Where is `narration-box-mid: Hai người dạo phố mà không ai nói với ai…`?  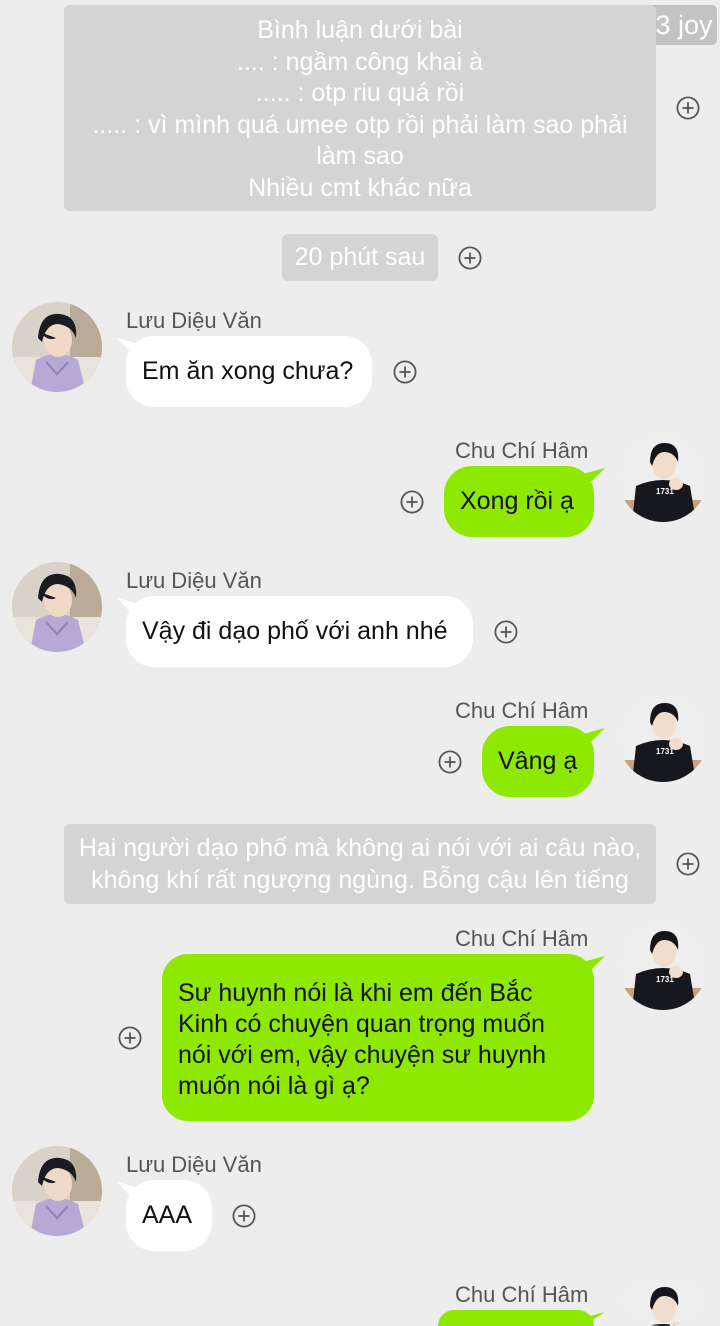
narration-box-mid: Hai người dạo phố mà không ai nói với ai… is located at coordinates (360, 864).